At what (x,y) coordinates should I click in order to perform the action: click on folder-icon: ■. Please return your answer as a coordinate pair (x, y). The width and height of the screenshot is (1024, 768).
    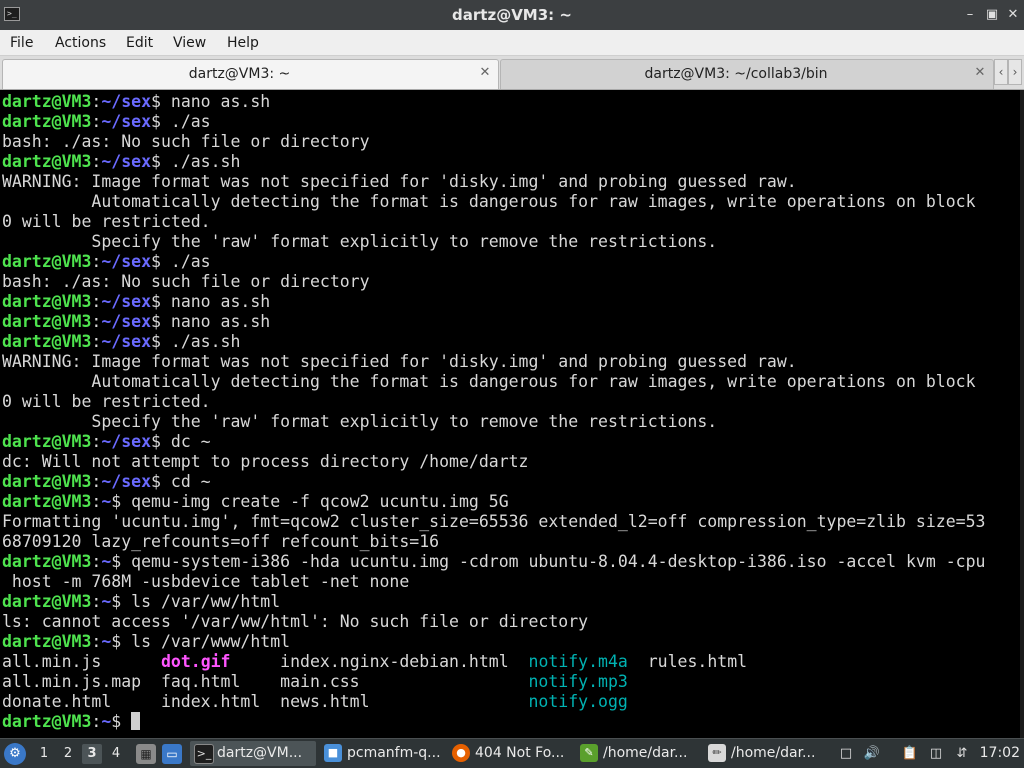
    Looking at the image, I should click on (333, 753).